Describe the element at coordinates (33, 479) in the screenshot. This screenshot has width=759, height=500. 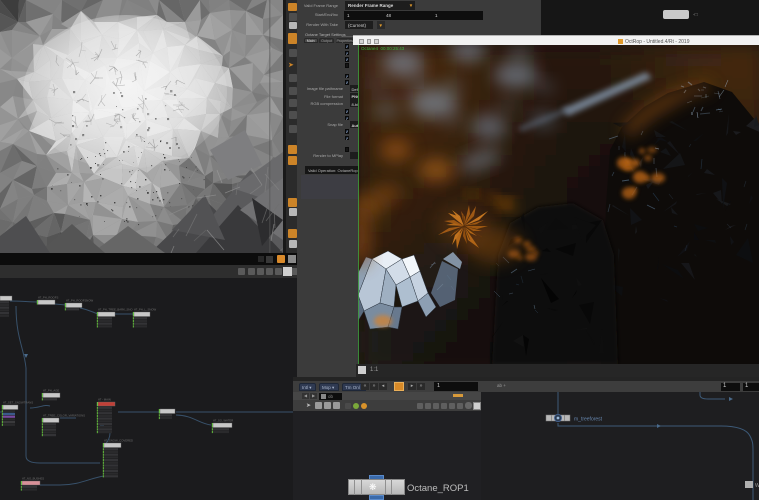
I see `svg-text: AT_NO_BUSHES` at that location.